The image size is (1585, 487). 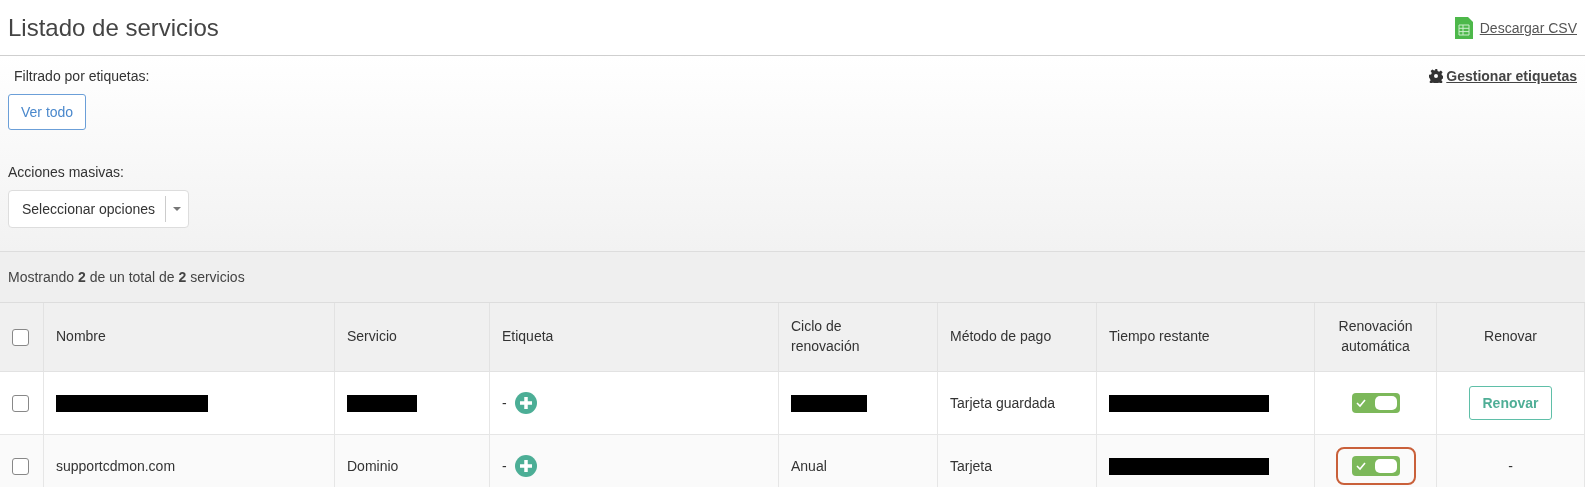 I want to click on column-header: Ciclo de renovación, so click(x=826, y=336).